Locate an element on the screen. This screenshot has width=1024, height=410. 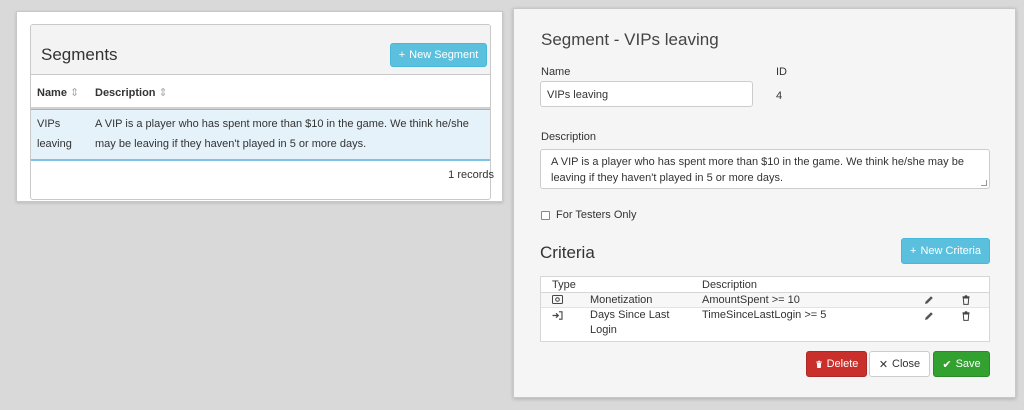
criteria-type-header: Type is located at coordinates (564, 285).